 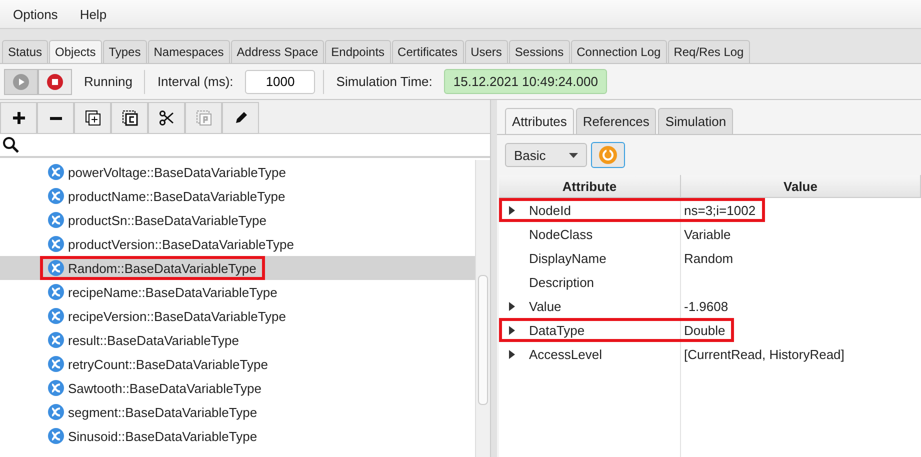 I want to click on tab: Address Space, so click(x=277, y=51).